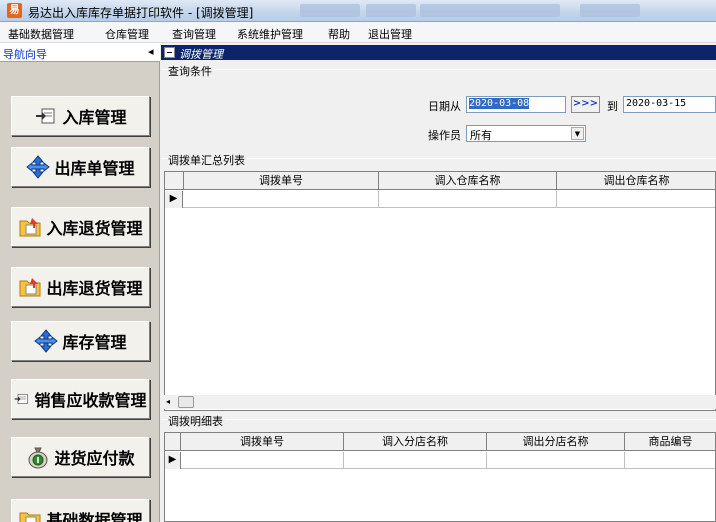  What do you see at coordinates (127, 34) in the screenshot?
I see `menu-warehouse: 仓库管理` at bounding box center [127, 34].